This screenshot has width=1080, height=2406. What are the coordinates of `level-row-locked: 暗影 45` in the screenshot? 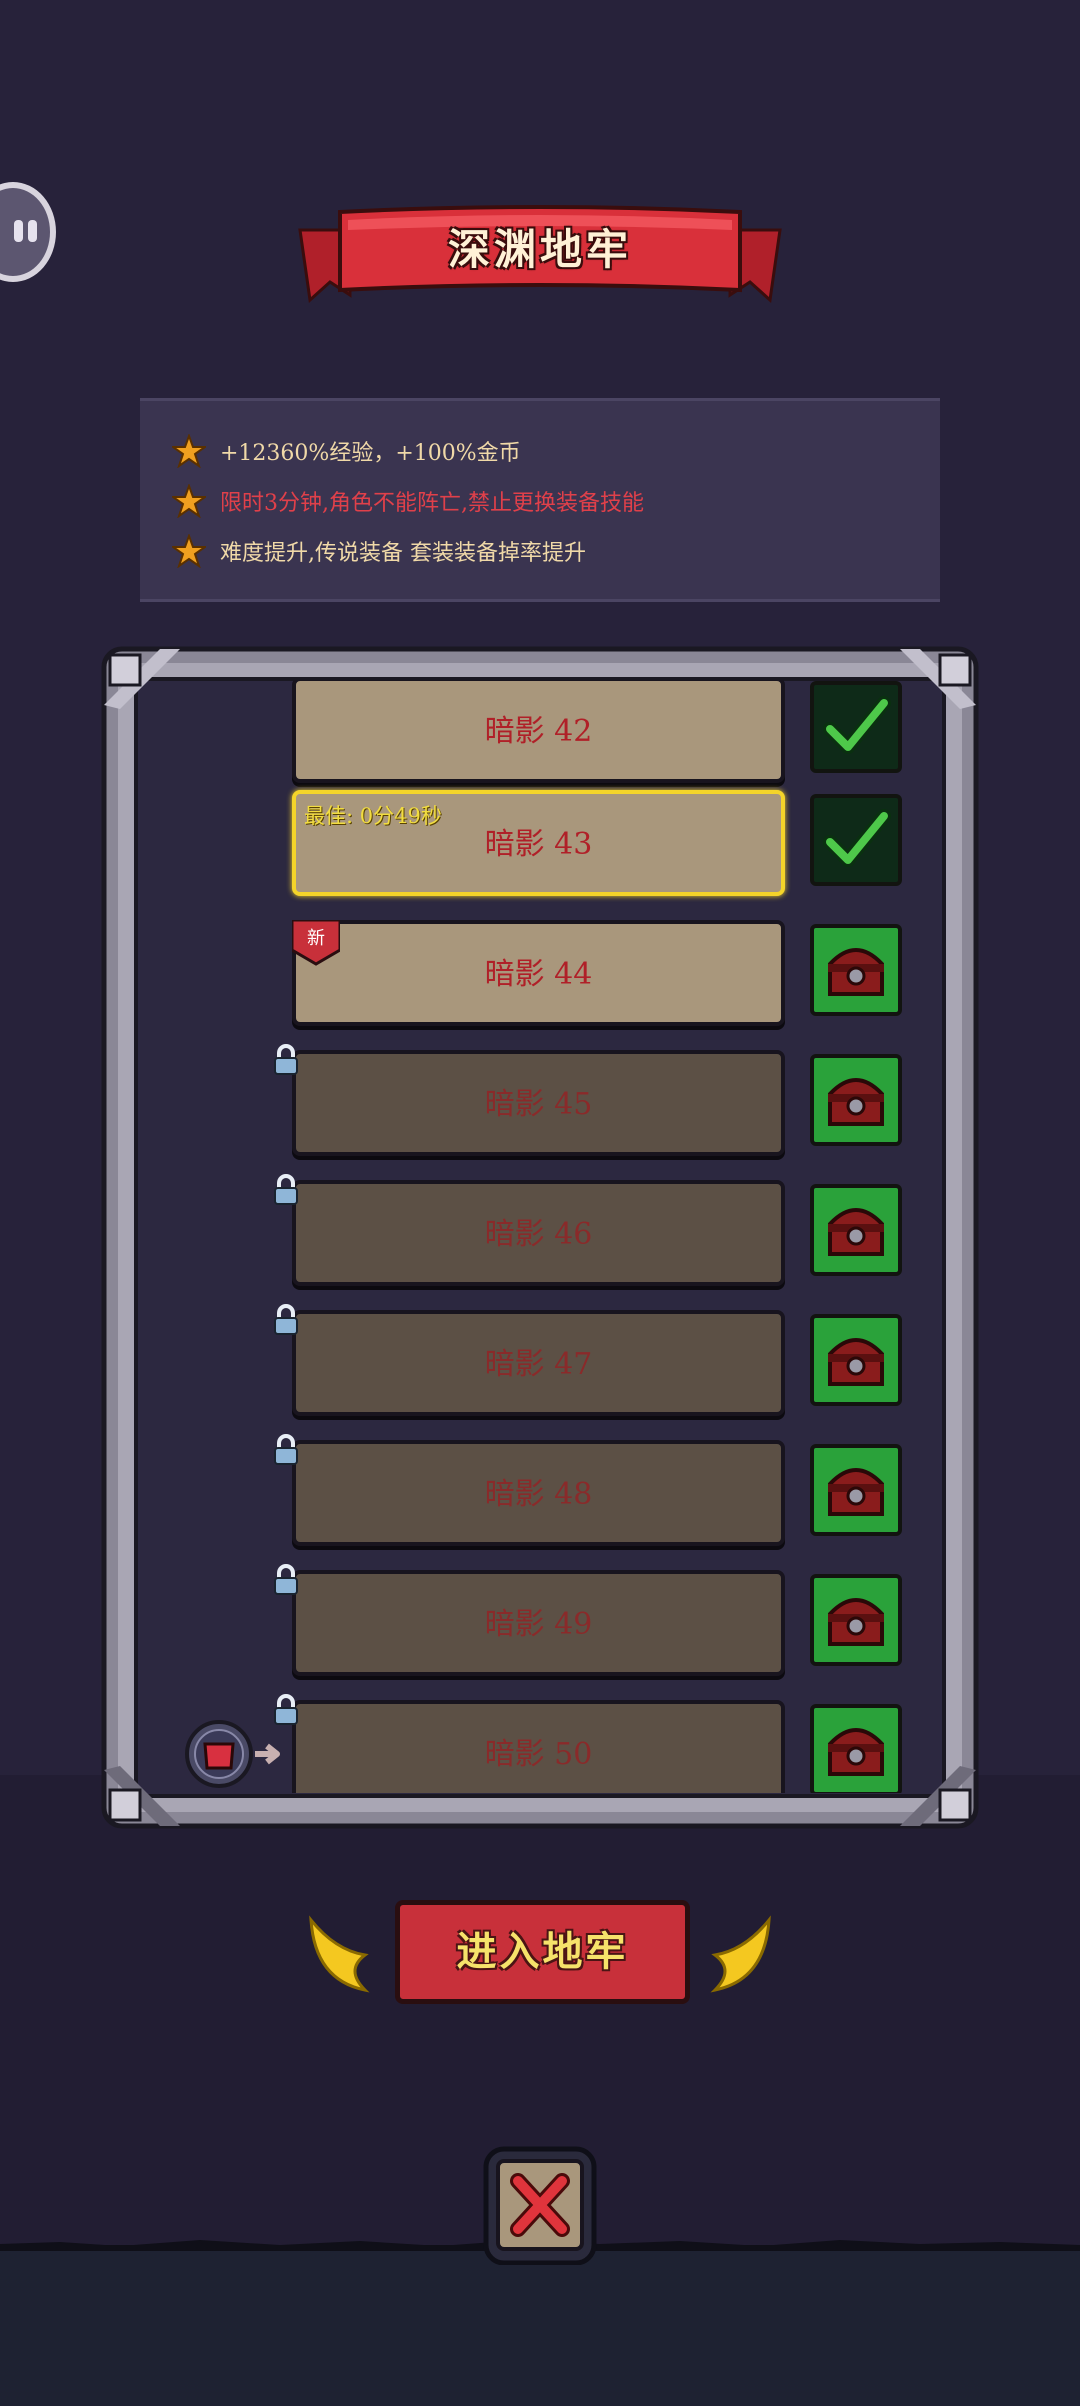 It's located at (540, 1103).